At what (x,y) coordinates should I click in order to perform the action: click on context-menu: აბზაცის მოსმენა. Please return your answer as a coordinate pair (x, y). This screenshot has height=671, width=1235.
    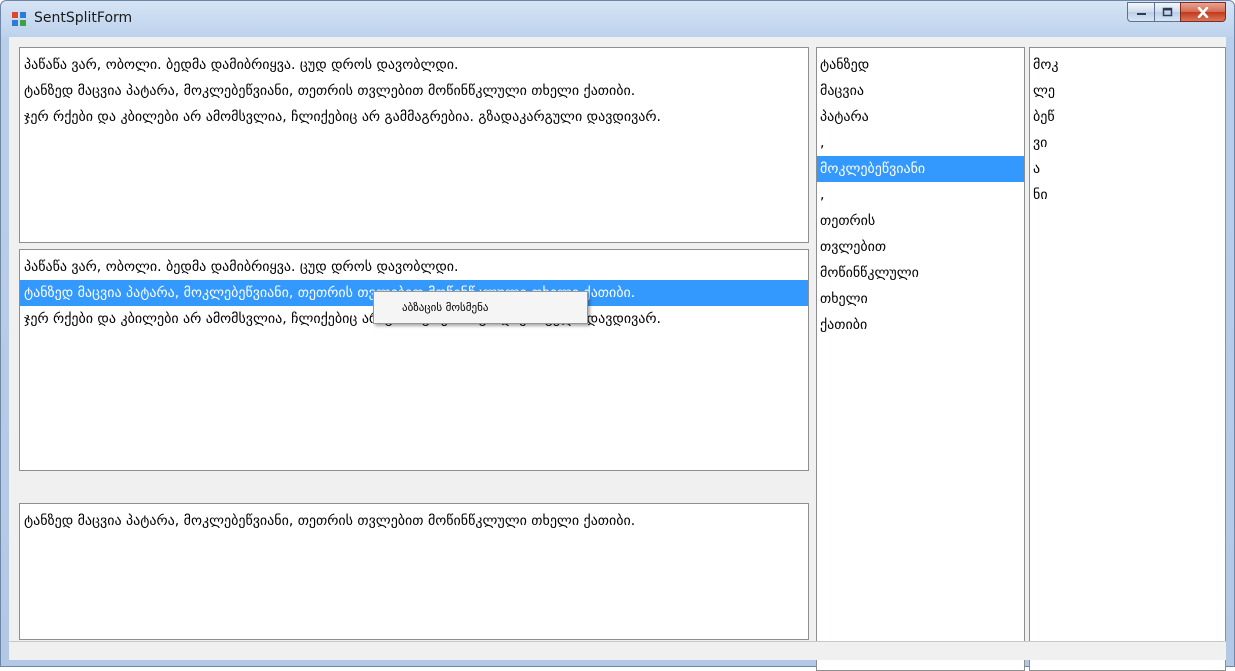
    Looking at the image, I should click on (480, 307).